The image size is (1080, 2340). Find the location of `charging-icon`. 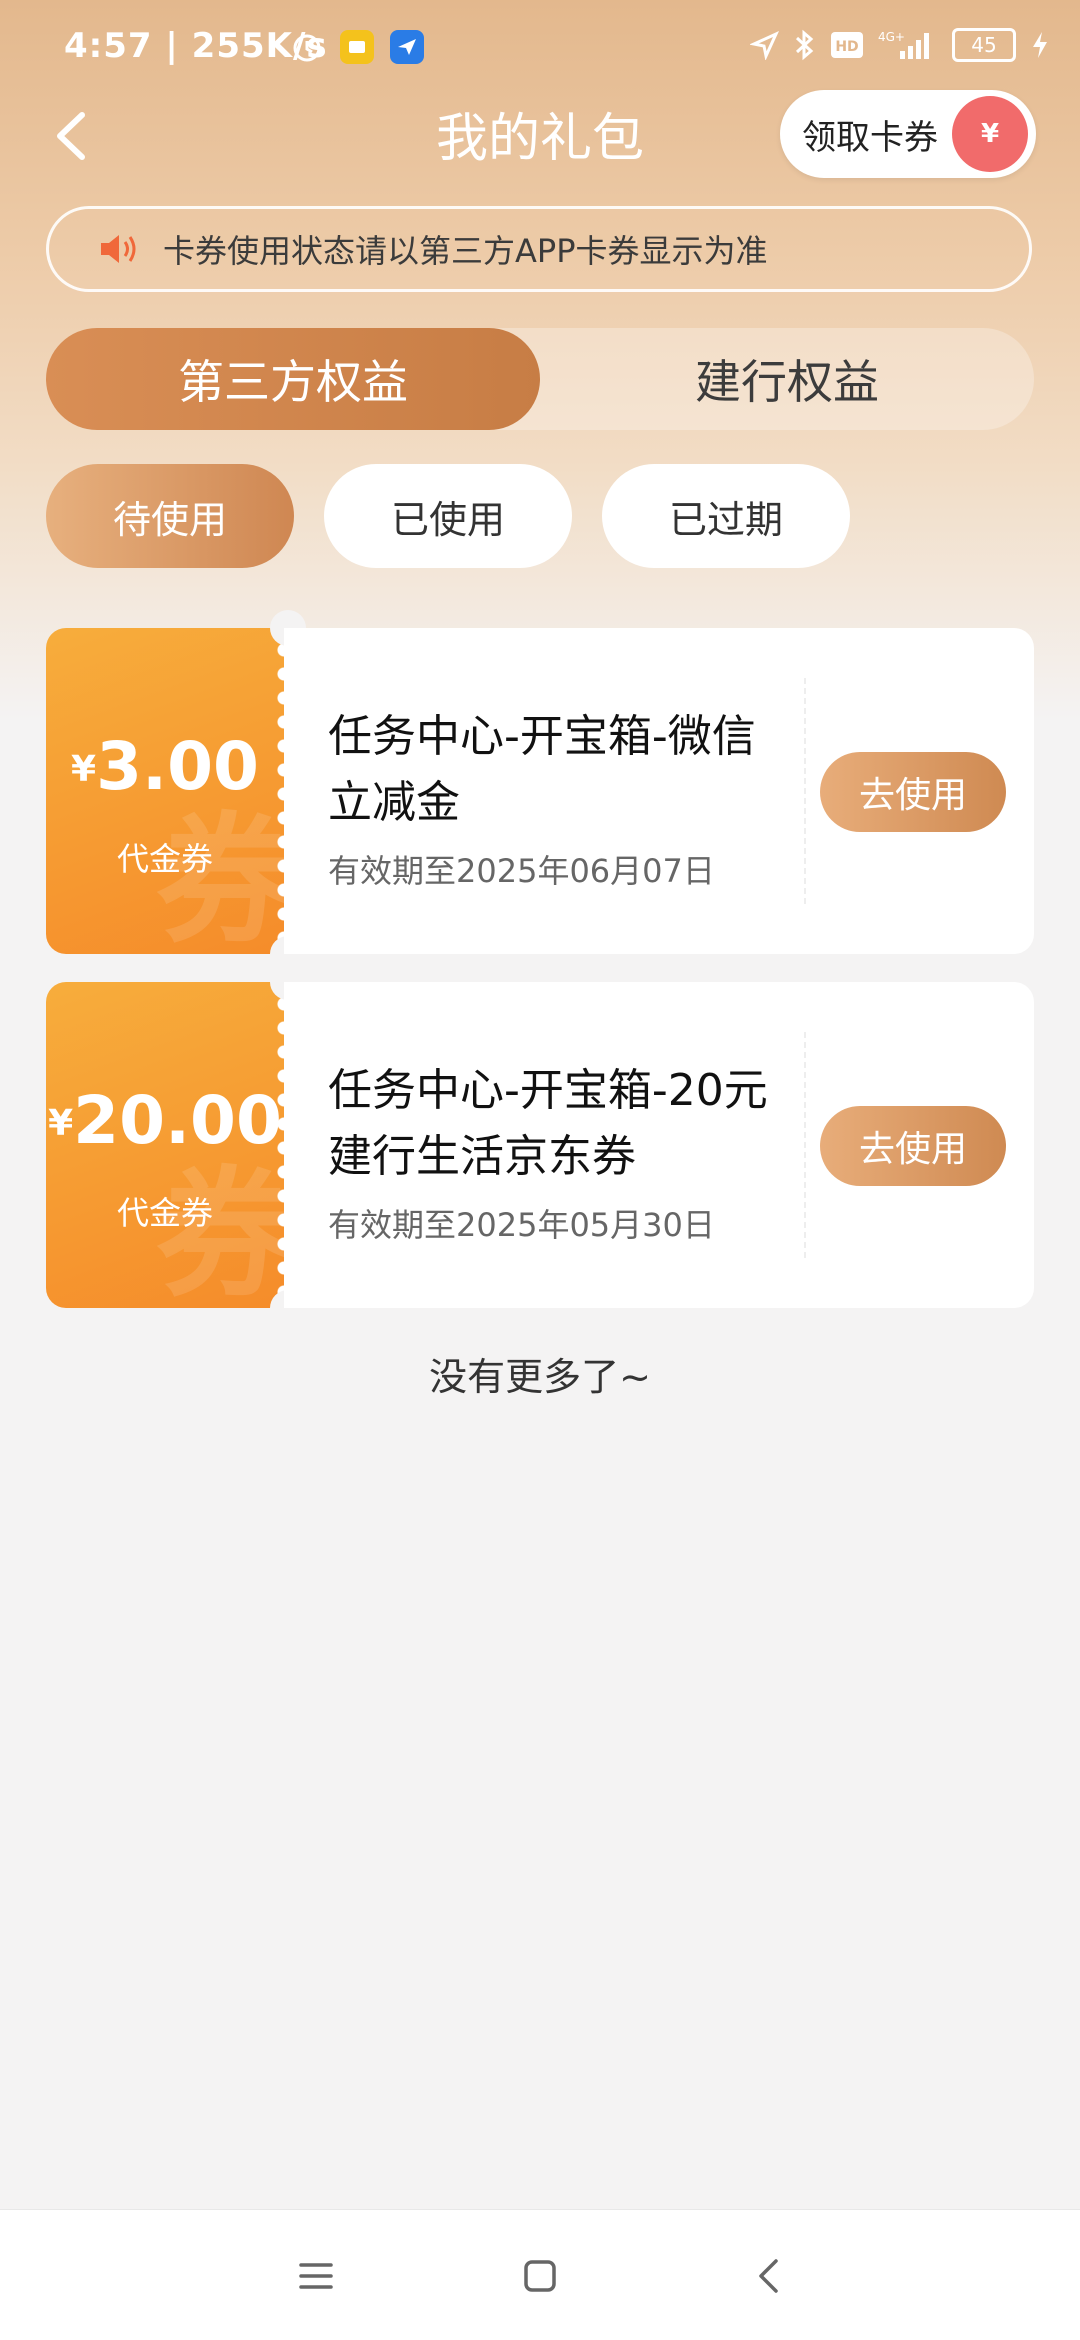

charging-icon is located at coordinates (1040, 45).